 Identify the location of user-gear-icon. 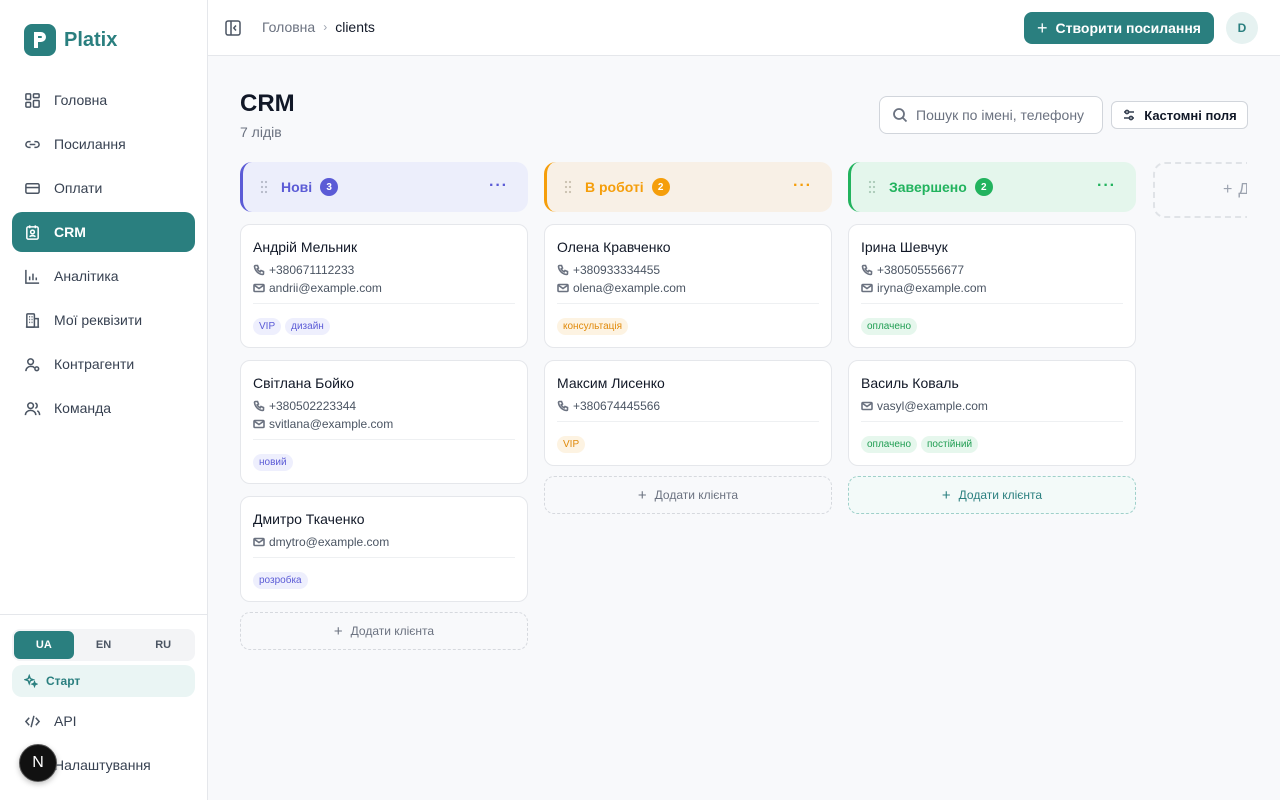
(32, 364).